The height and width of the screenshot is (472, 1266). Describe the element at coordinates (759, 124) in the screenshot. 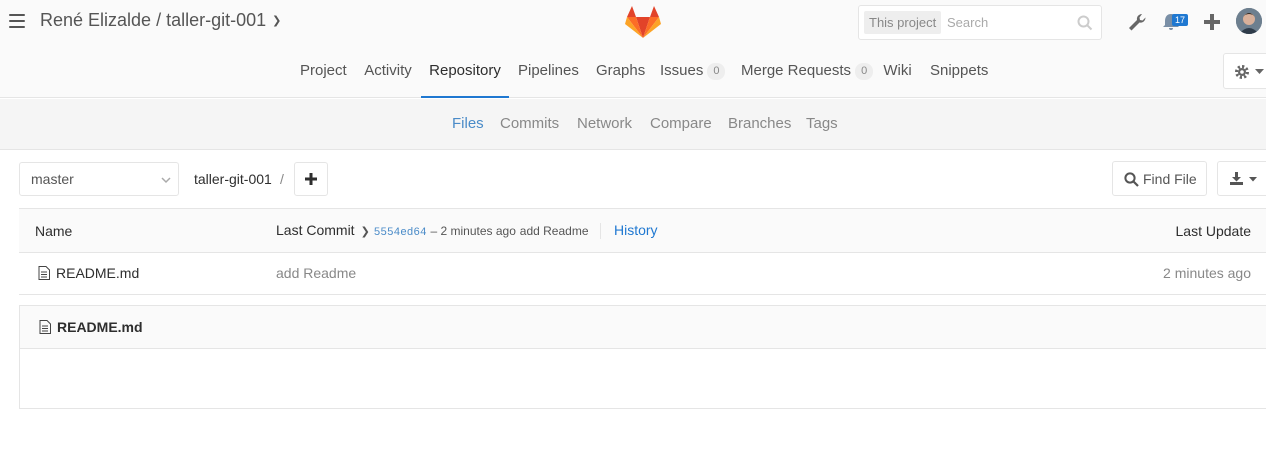

I see `subnav-branches: Branches` at that location.